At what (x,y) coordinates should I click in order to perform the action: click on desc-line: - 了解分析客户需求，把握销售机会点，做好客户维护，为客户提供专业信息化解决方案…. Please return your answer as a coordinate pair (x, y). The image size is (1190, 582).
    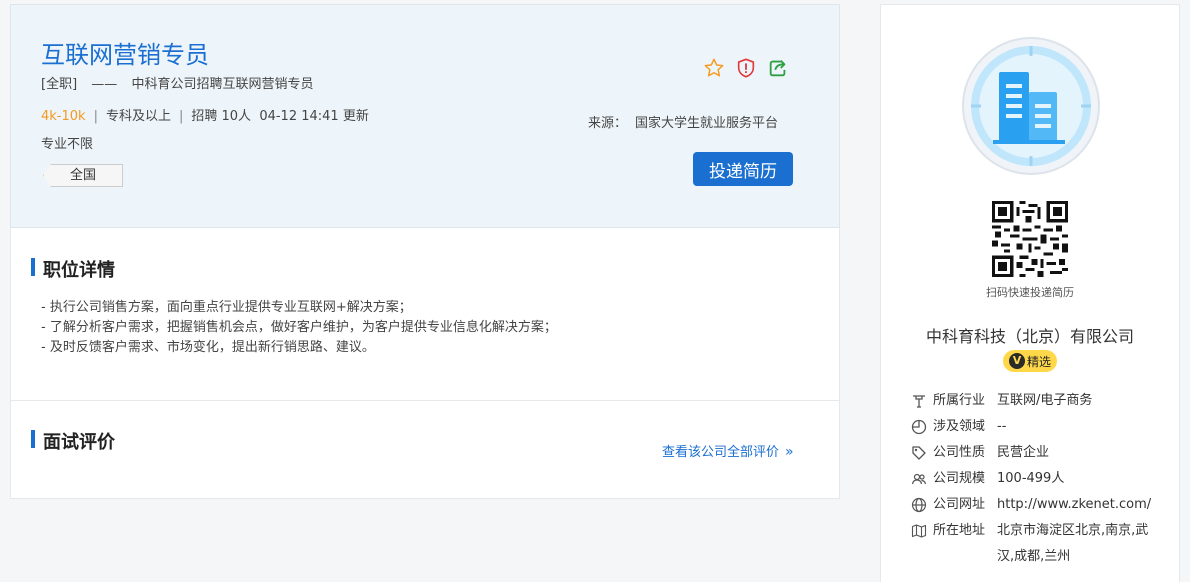
    Looking at the image, I should click on (299, 327).